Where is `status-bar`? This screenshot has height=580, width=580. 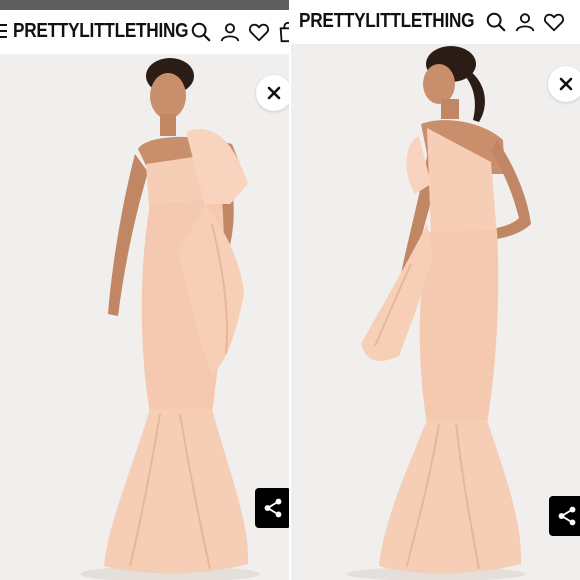 status-bar is located at coordinates (144, 5).